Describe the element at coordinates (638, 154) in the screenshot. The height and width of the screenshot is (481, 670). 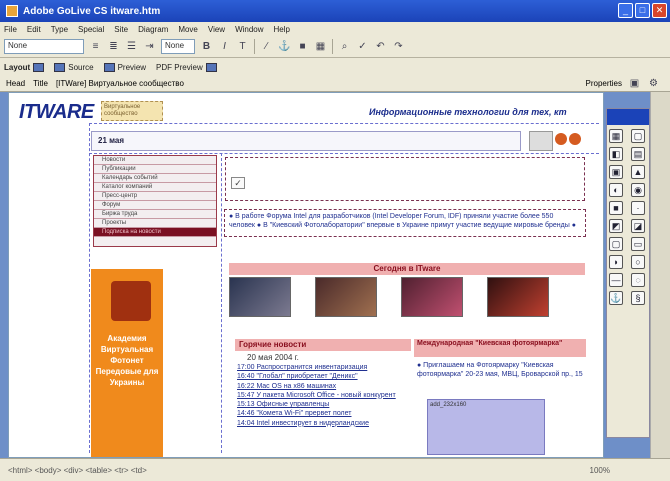
I see `table-object-icon: ▤` at that location.